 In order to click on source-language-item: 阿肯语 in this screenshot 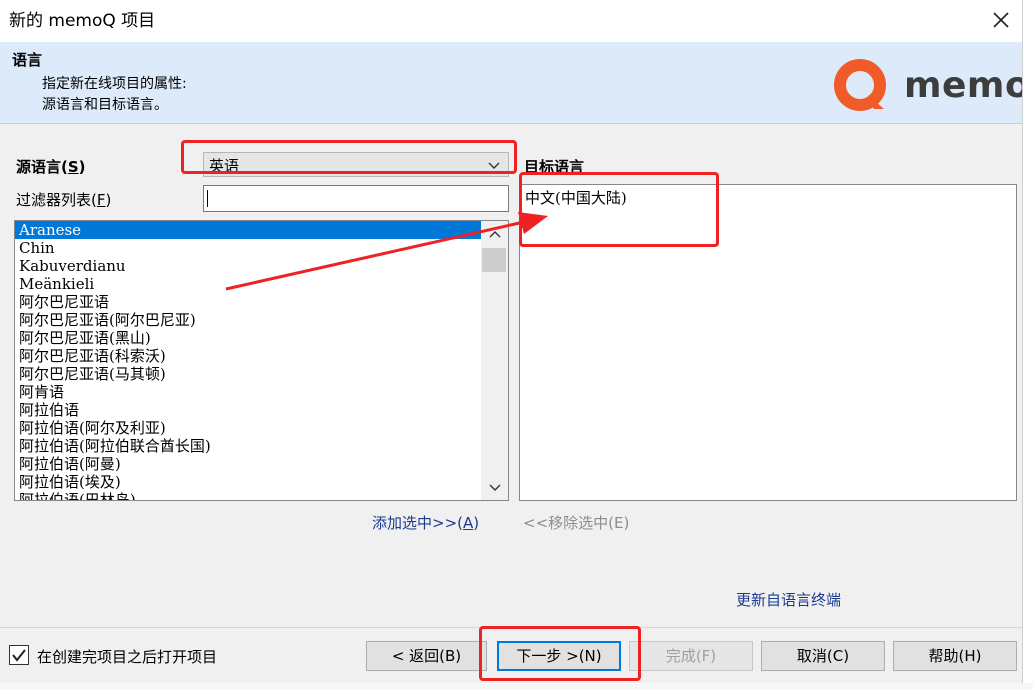, I will do `click(248, 392)`.